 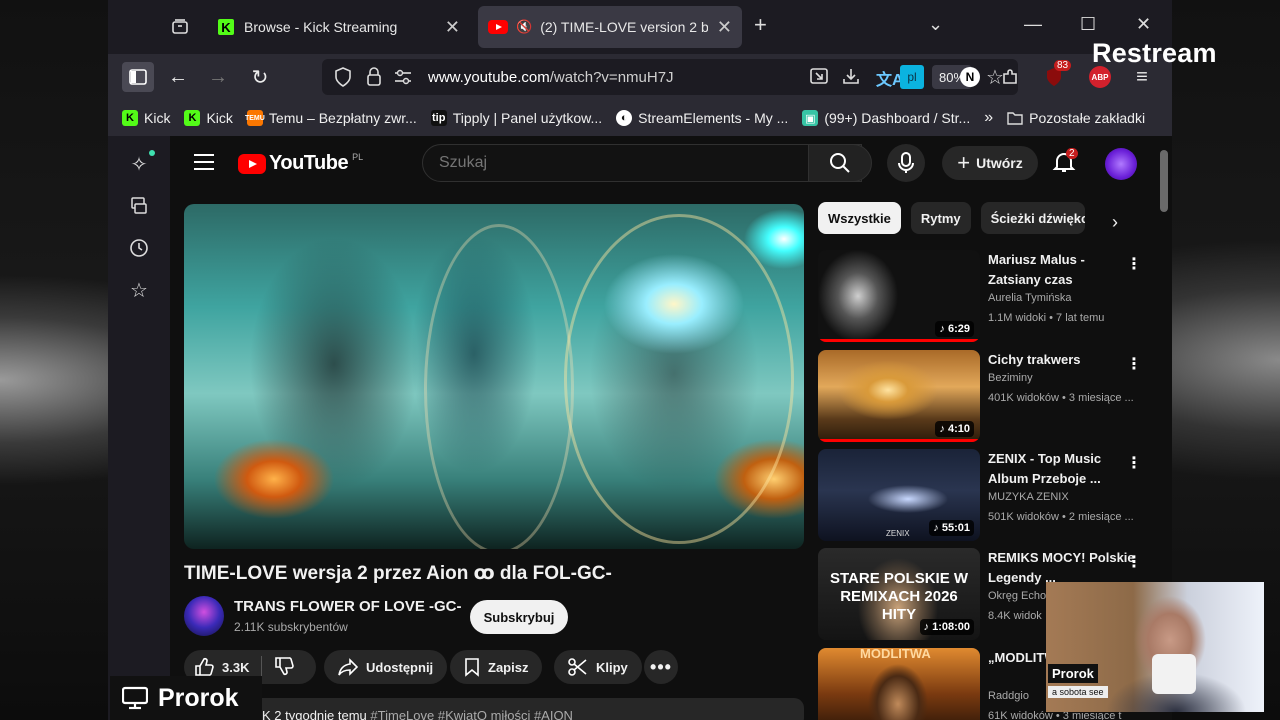 I want to click on mute-icon: 🔇, so click(x=524, y=27).